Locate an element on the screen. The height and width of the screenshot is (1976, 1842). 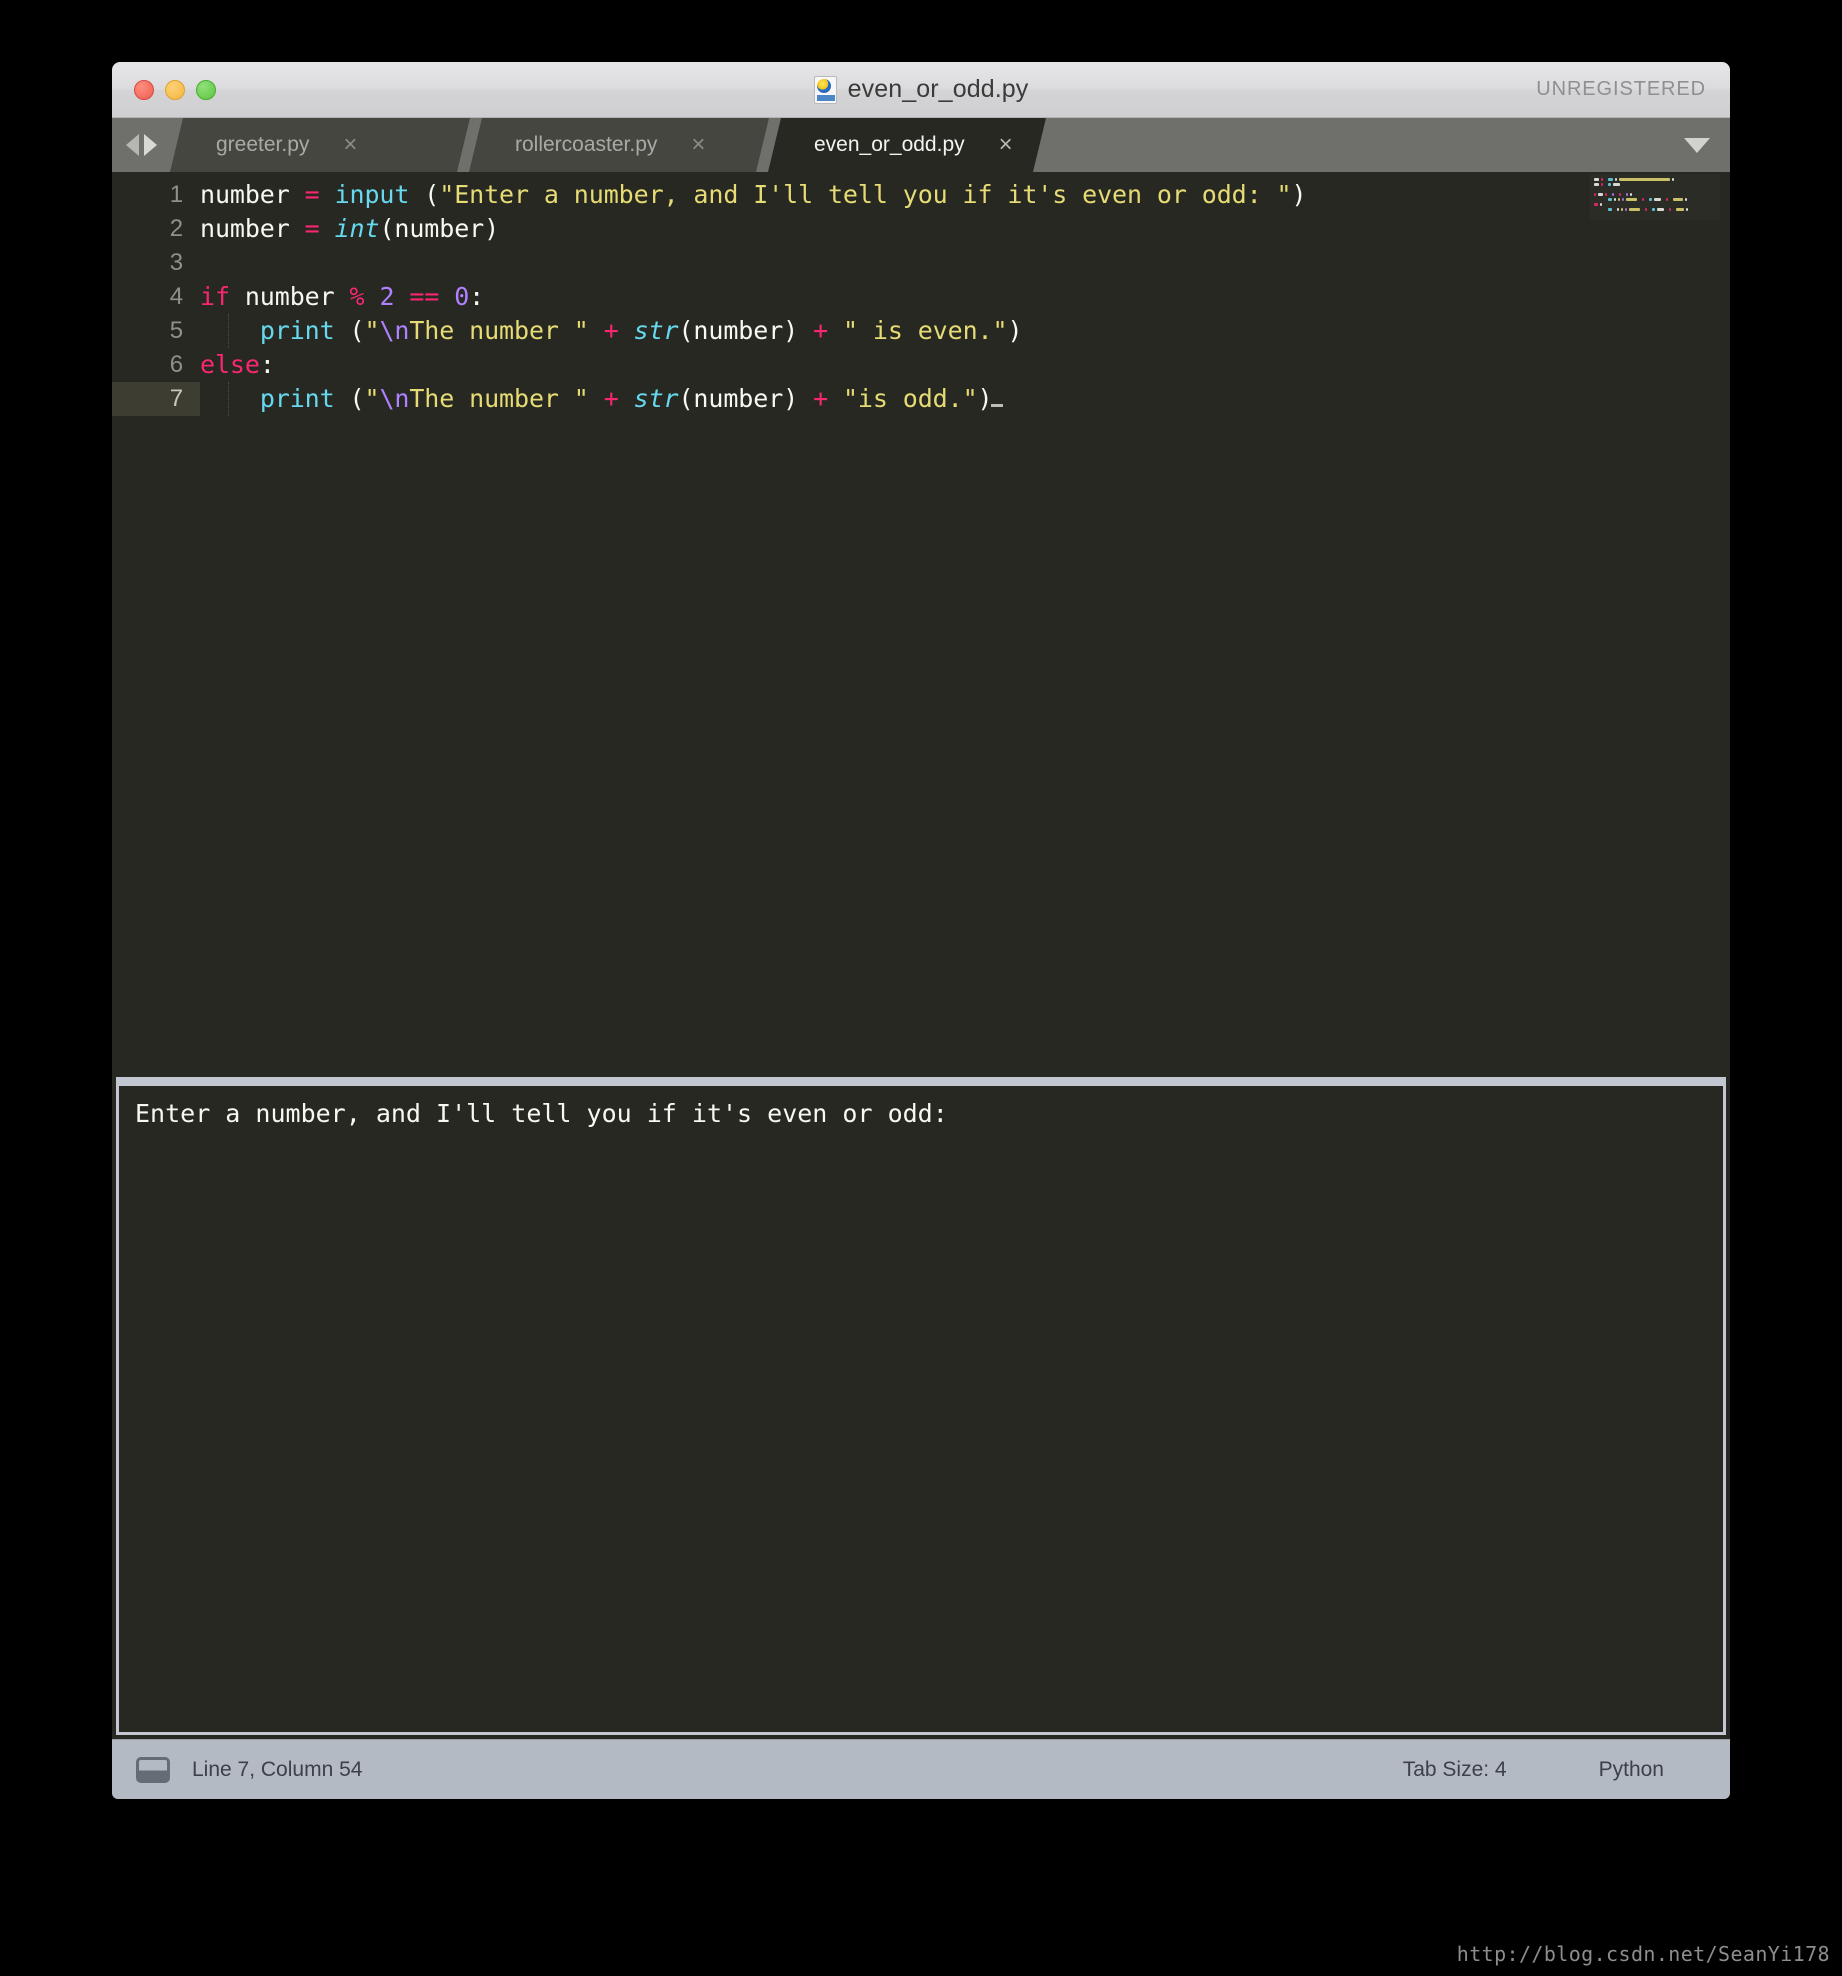
tab-label: rollercoaster.py is located at coordinates (586, 144).